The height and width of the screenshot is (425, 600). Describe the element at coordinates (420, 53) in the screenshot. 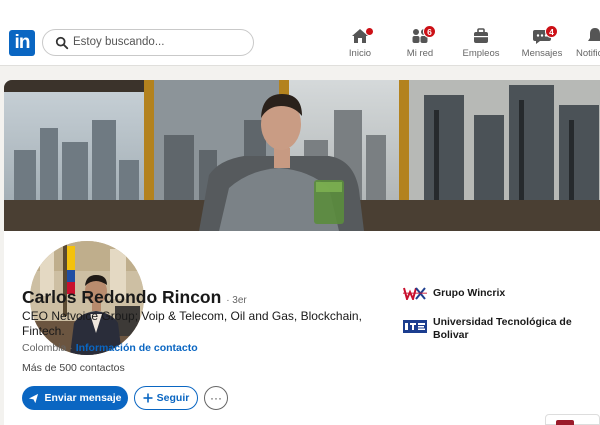

I see `nav-label-network: Mi red` at that location.